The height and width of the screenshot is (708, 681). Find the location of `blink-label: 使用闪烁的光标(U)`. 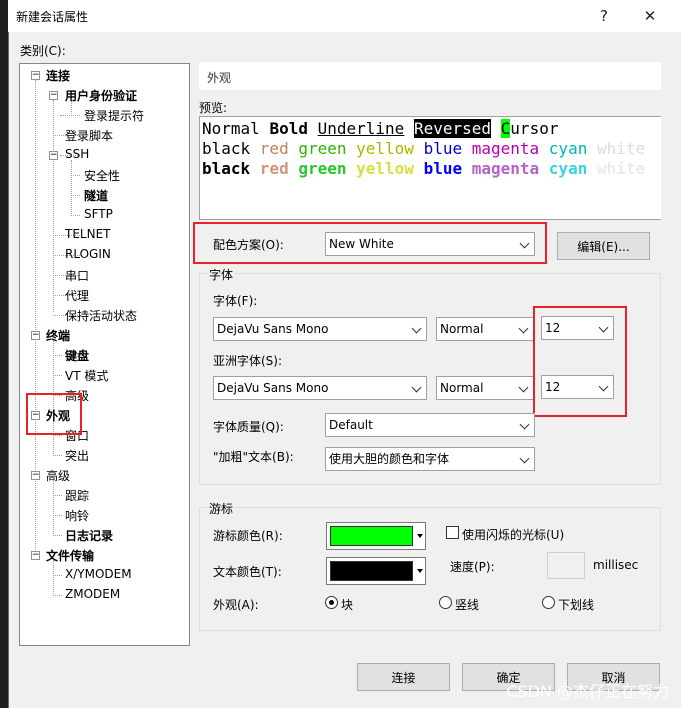

blink-label: 使用闪烁的光标(U) is located at coordinates (513, 535).